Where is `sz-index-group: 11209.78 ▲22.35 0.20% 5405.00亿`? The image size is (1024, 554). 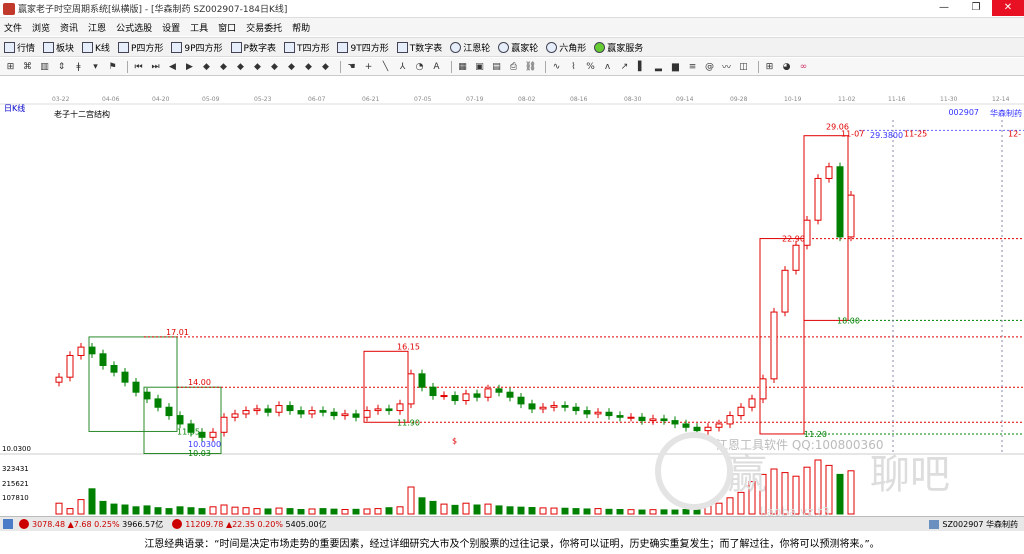 sz-index-group: 11209.78 ▲22.35 0.20% 5405.00亿 is located at coordinates (248, 524).